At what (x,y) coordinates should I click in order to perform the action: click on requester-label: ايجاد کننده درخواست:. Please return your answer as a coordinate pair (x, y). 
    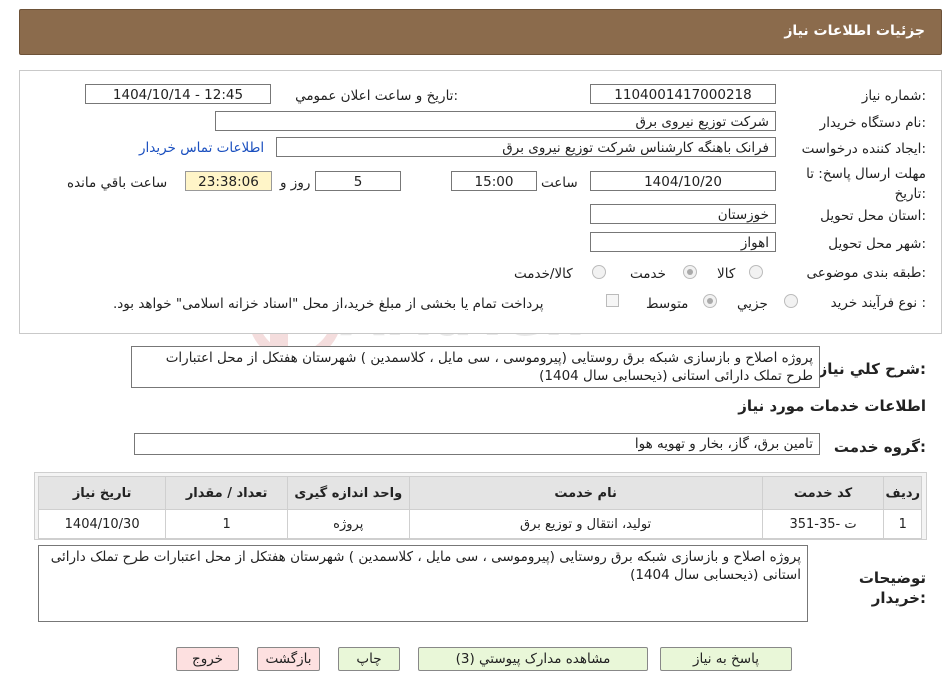
    Looking at the image, I should click on (863, 149).